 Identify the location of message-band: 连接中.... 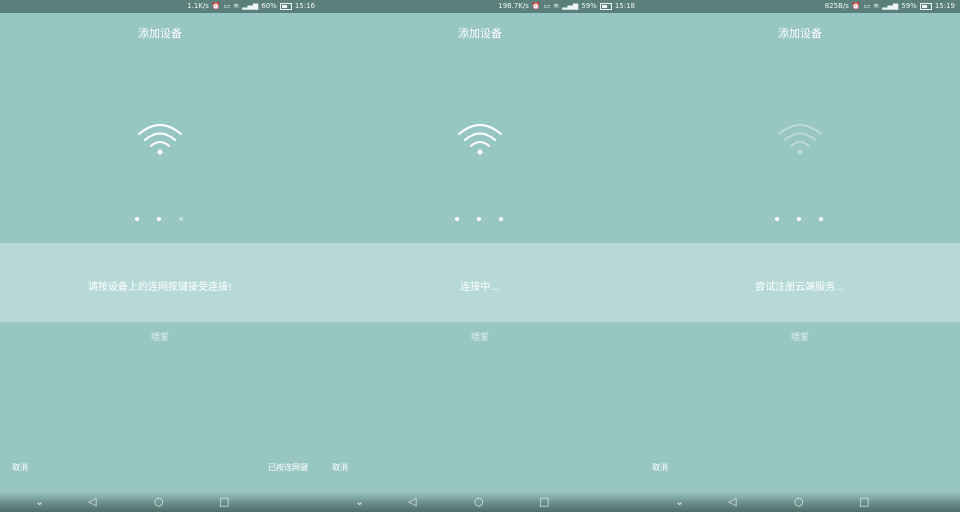
(480, 282).